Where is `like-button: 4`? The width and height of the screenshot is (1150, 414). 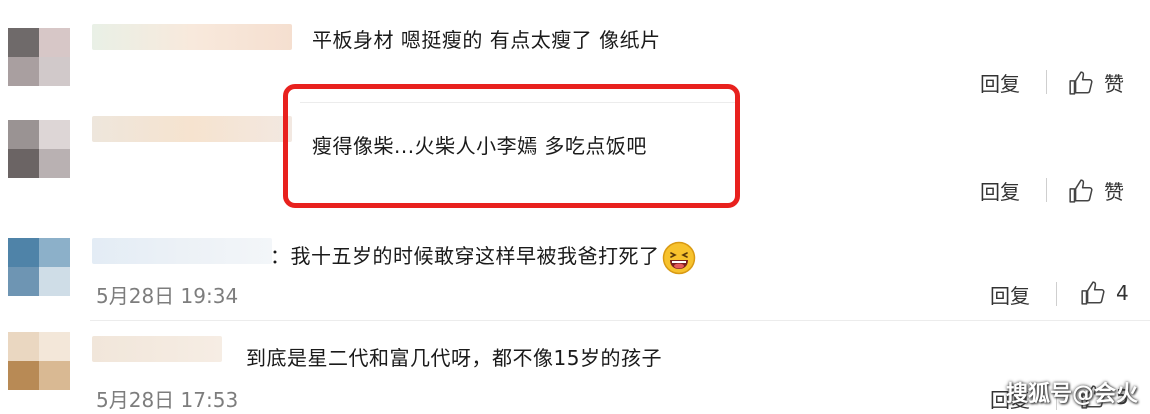
like-button: 4 is located at coordinates (1104, 293).